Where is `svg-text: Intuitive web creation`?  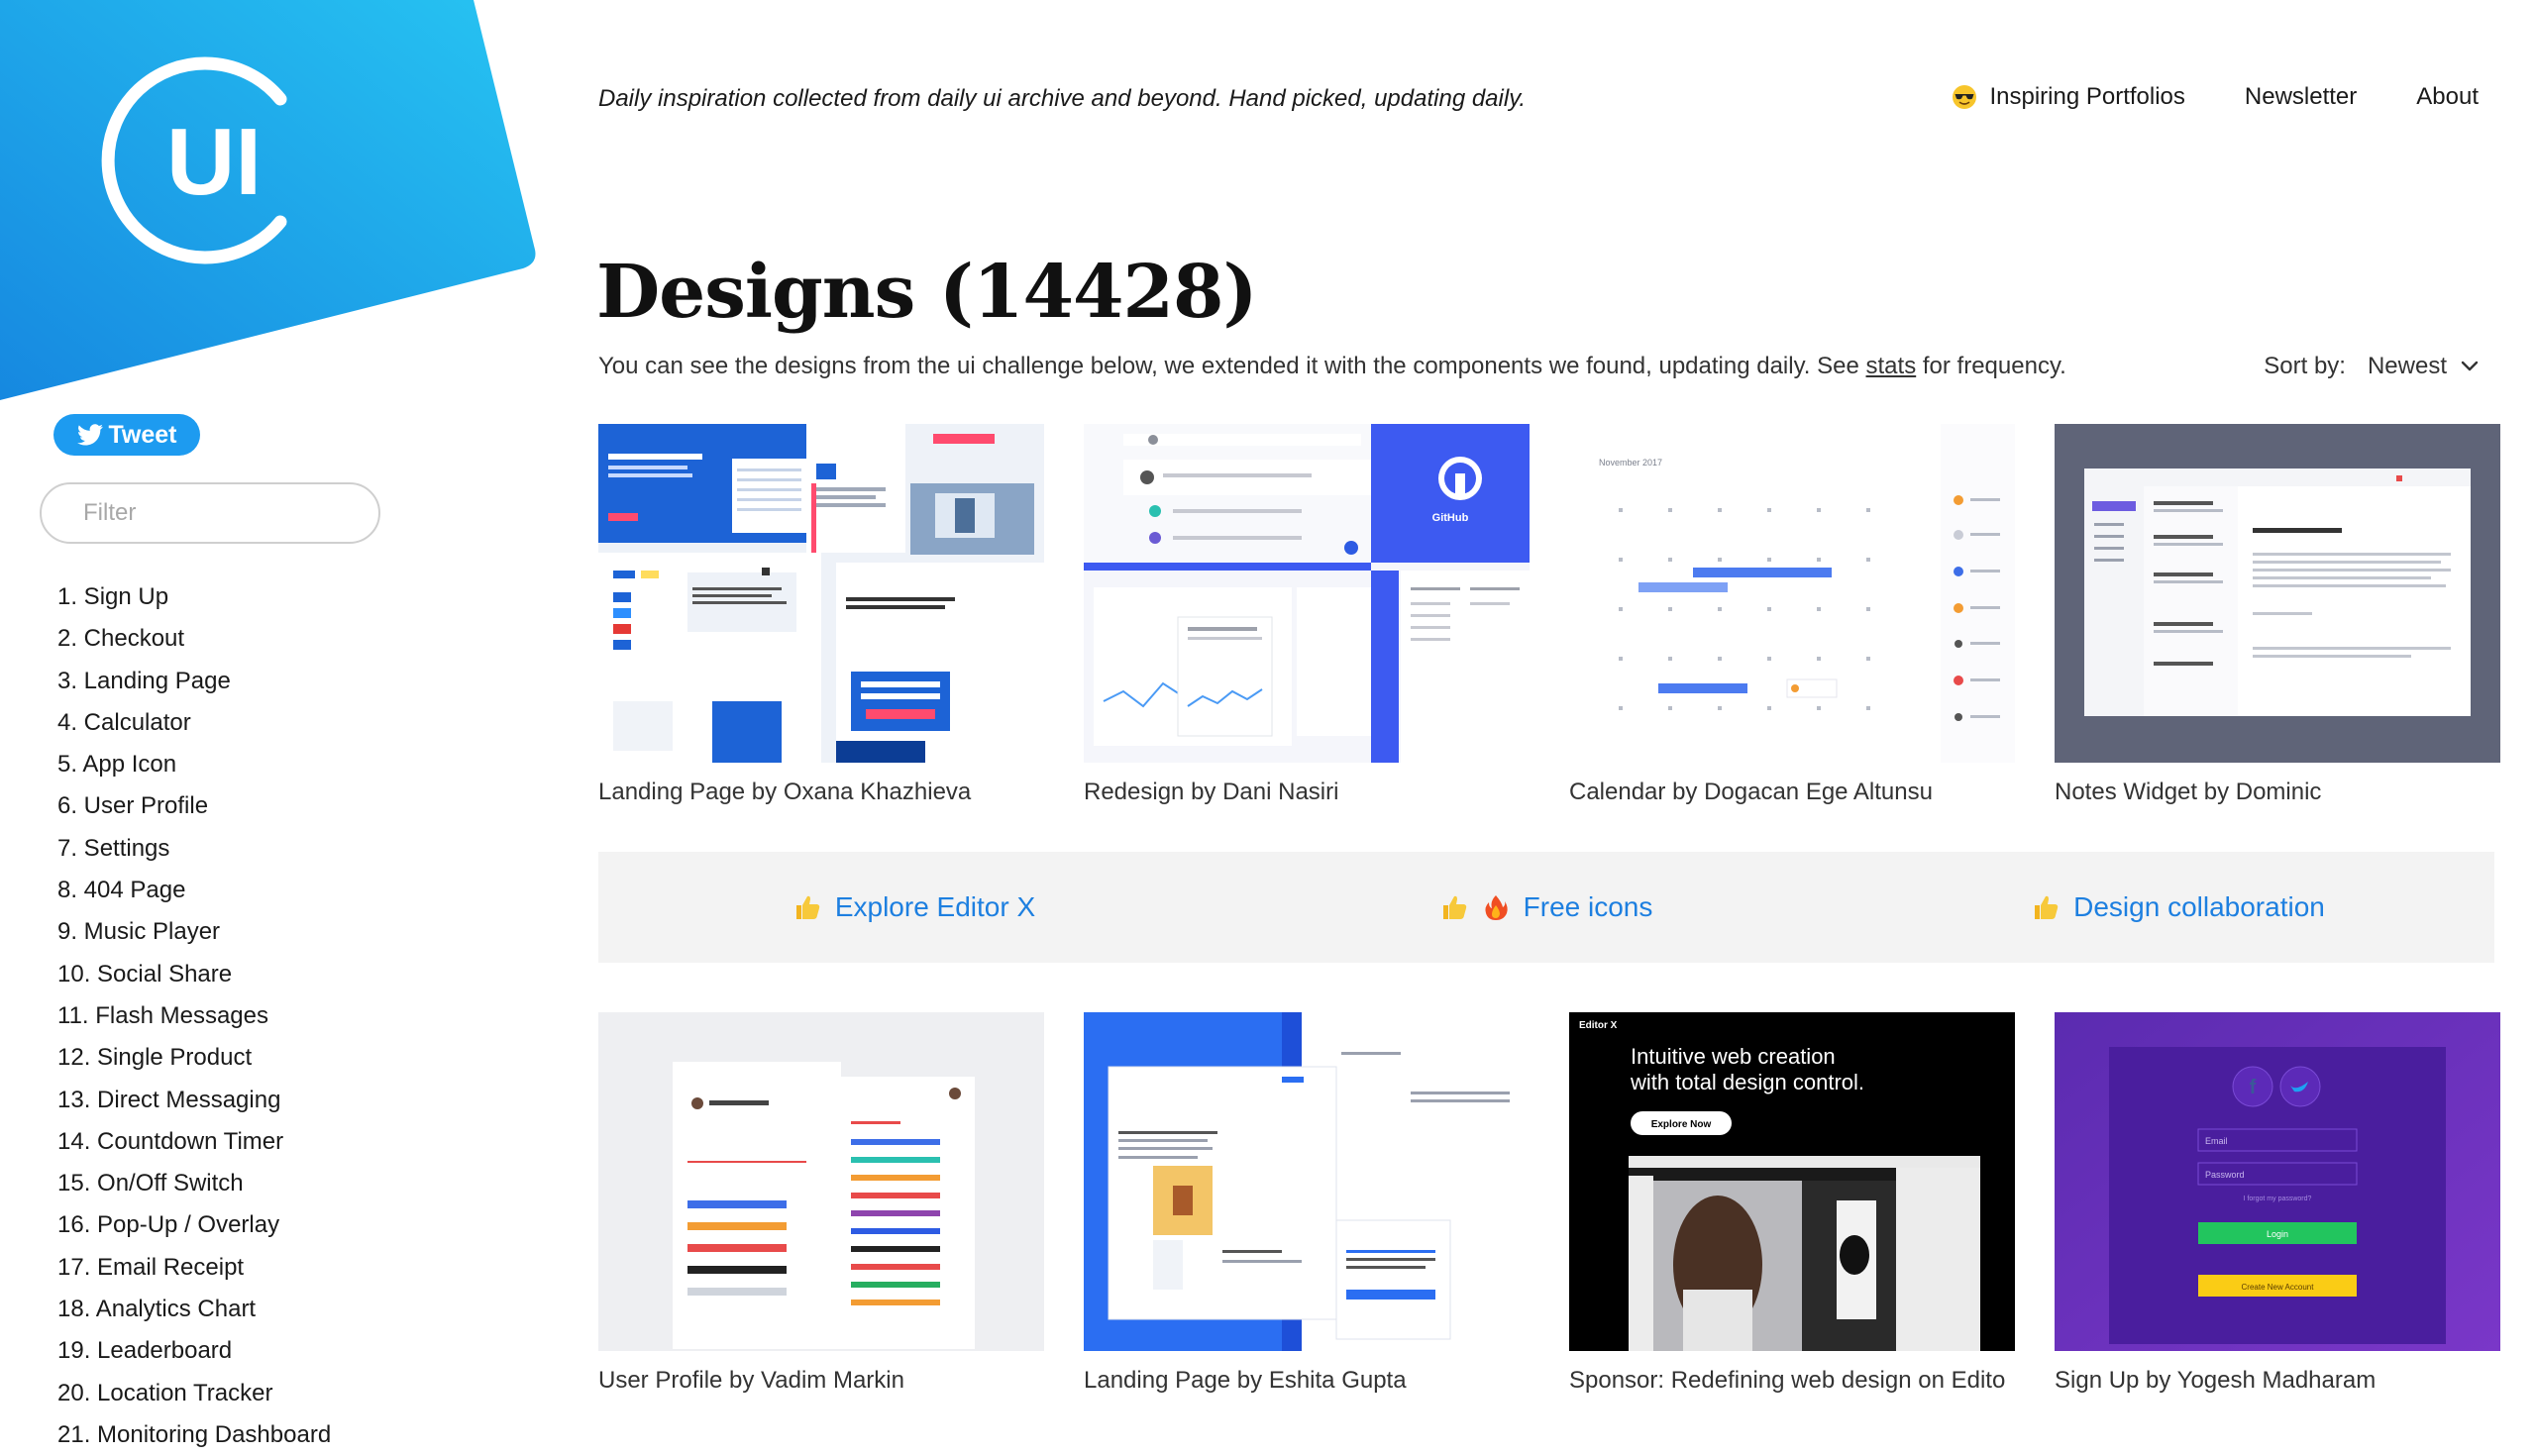 svg-text: Intuitive web creation is located at coordinates (1733, 1056).